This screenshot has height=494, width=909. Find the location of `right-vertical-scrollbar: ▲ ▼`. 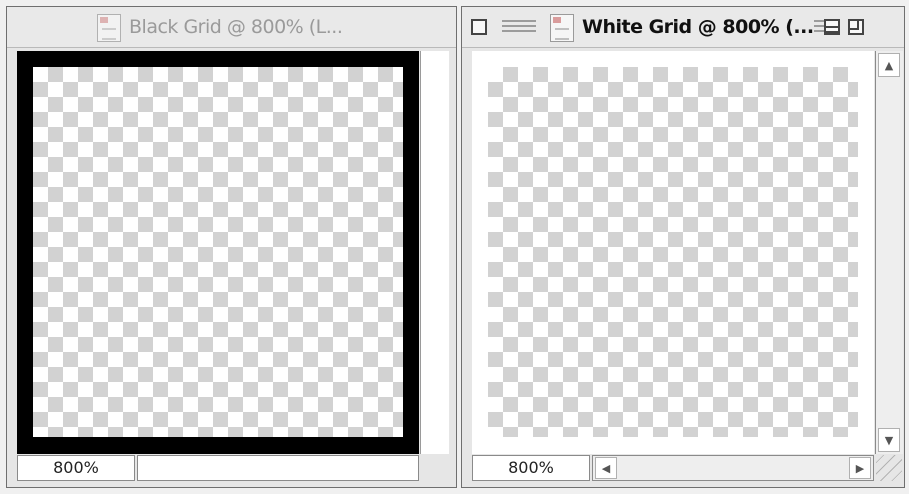

right-vertical-scrollbar: ▲ ▼ is located at coordinates (889, 252).